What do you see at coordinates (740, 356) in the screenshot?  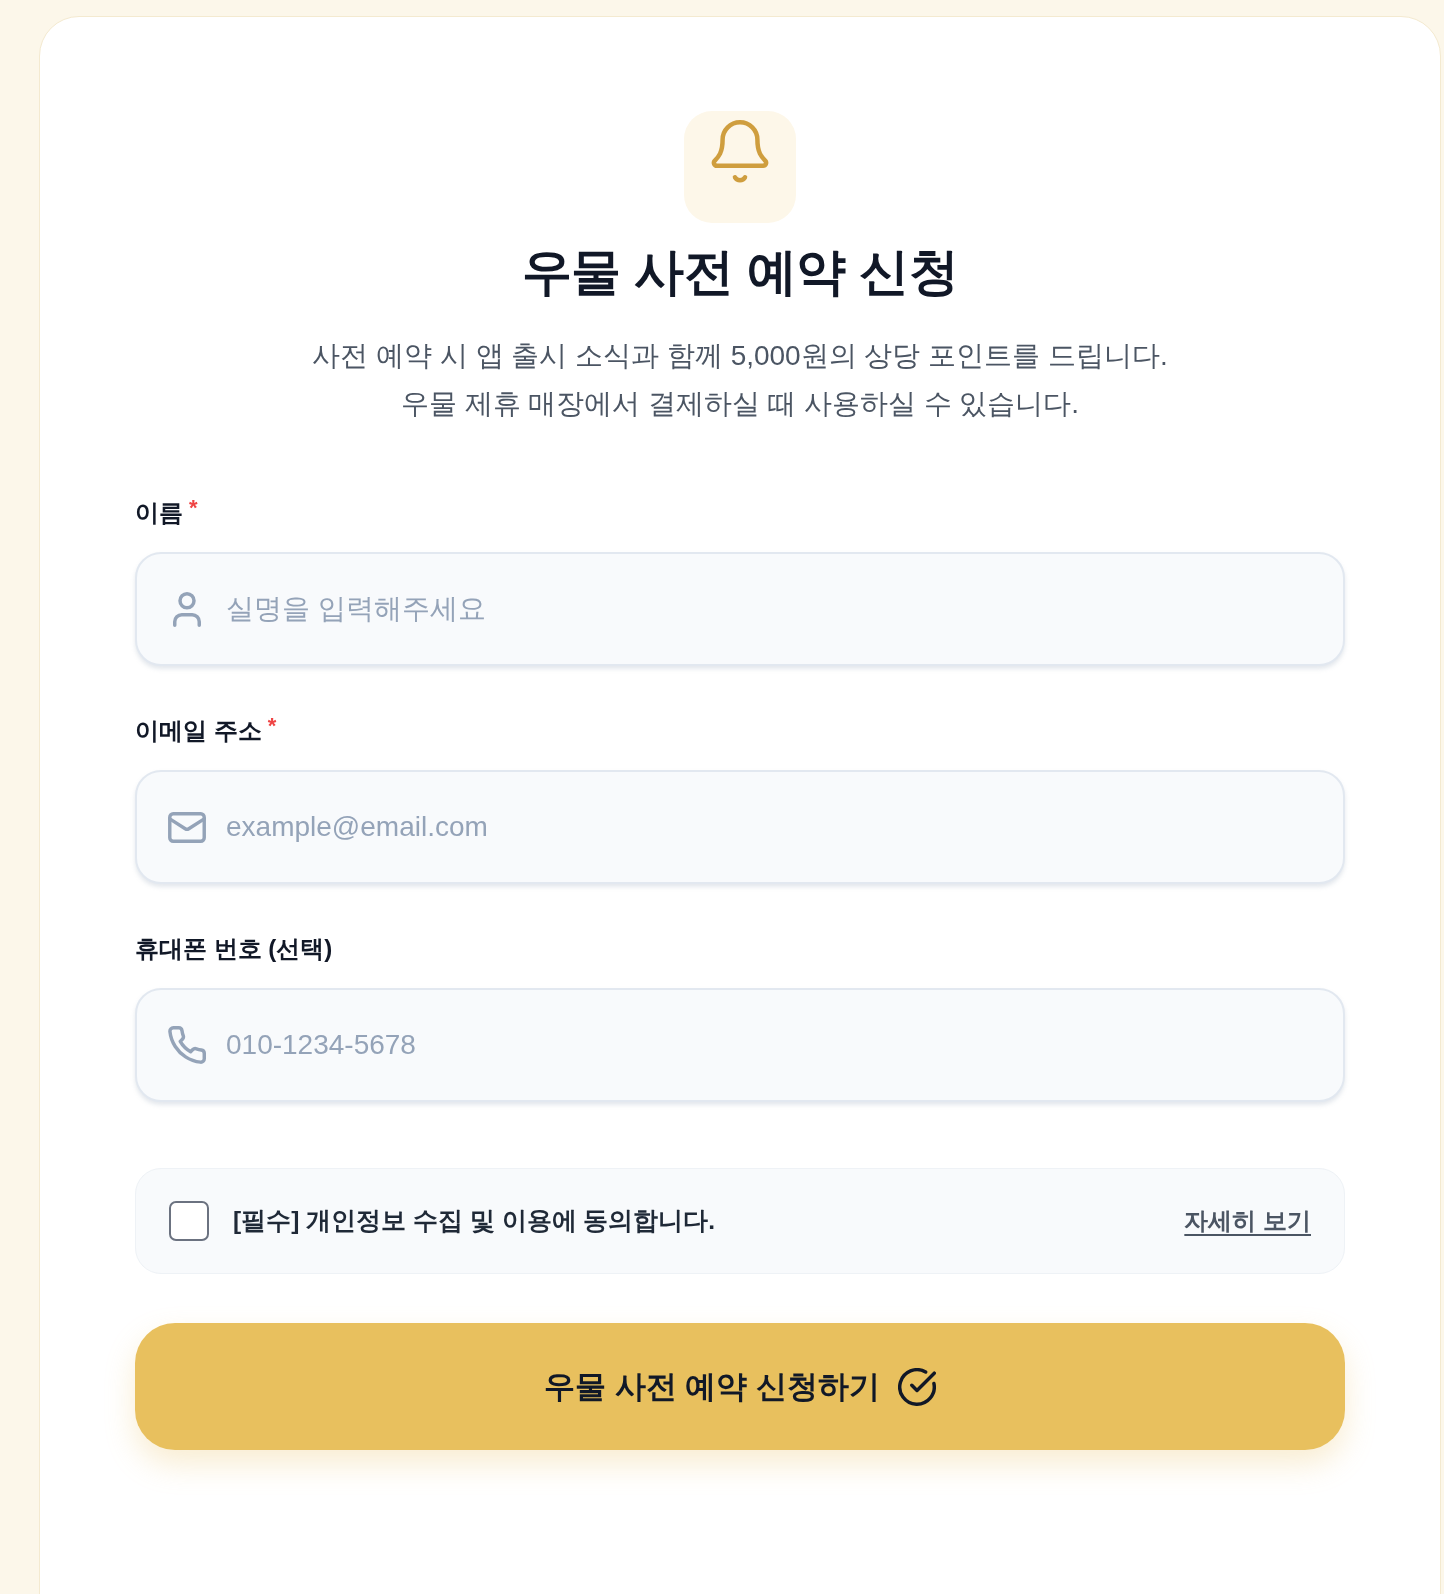 I see `description-text: 사전 예약 시 앱 출시 소식과 함께 5,000원의 상당 포인트를 드립니다.` at bounding box center [740, 356].